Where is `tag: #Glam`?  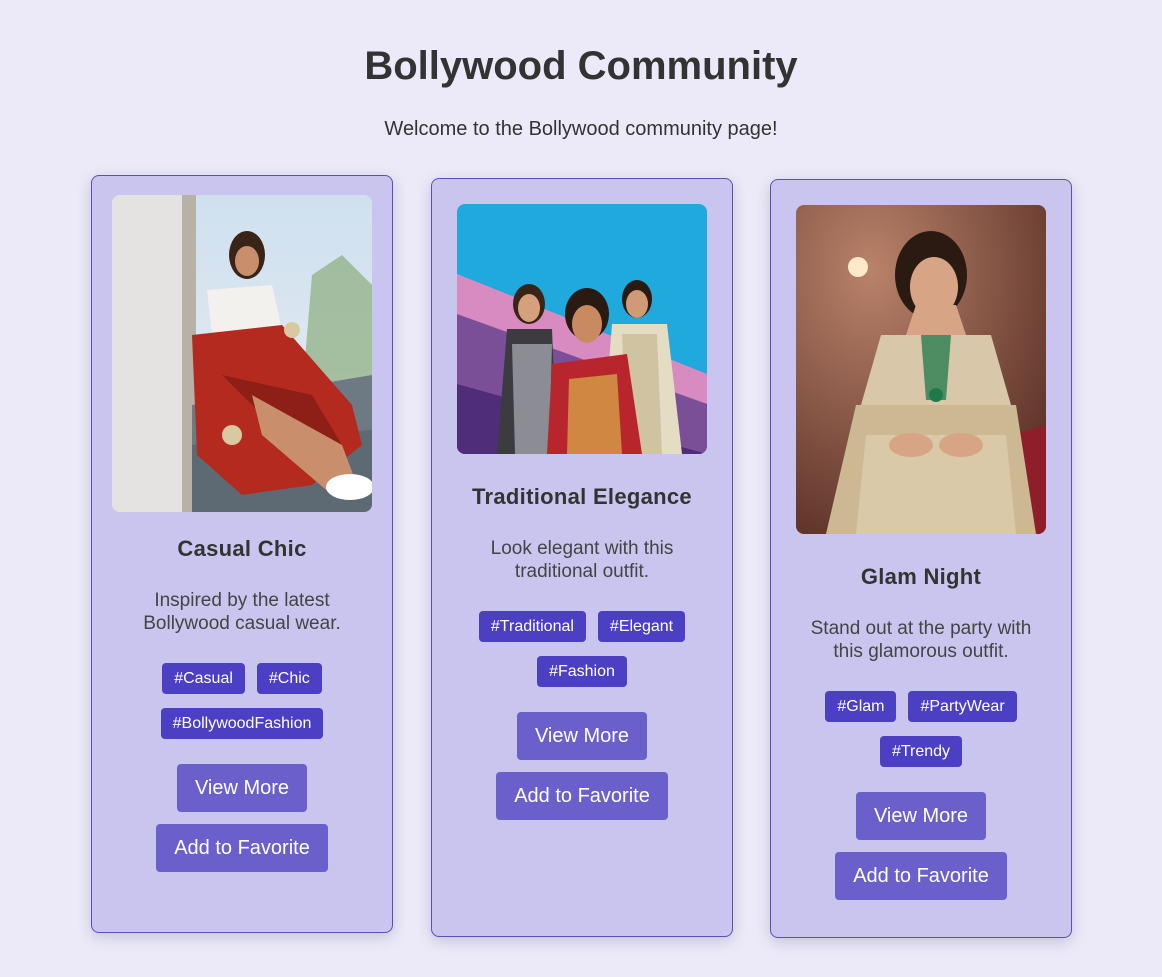 tag: #Glam is located at coordinates (861, 706).